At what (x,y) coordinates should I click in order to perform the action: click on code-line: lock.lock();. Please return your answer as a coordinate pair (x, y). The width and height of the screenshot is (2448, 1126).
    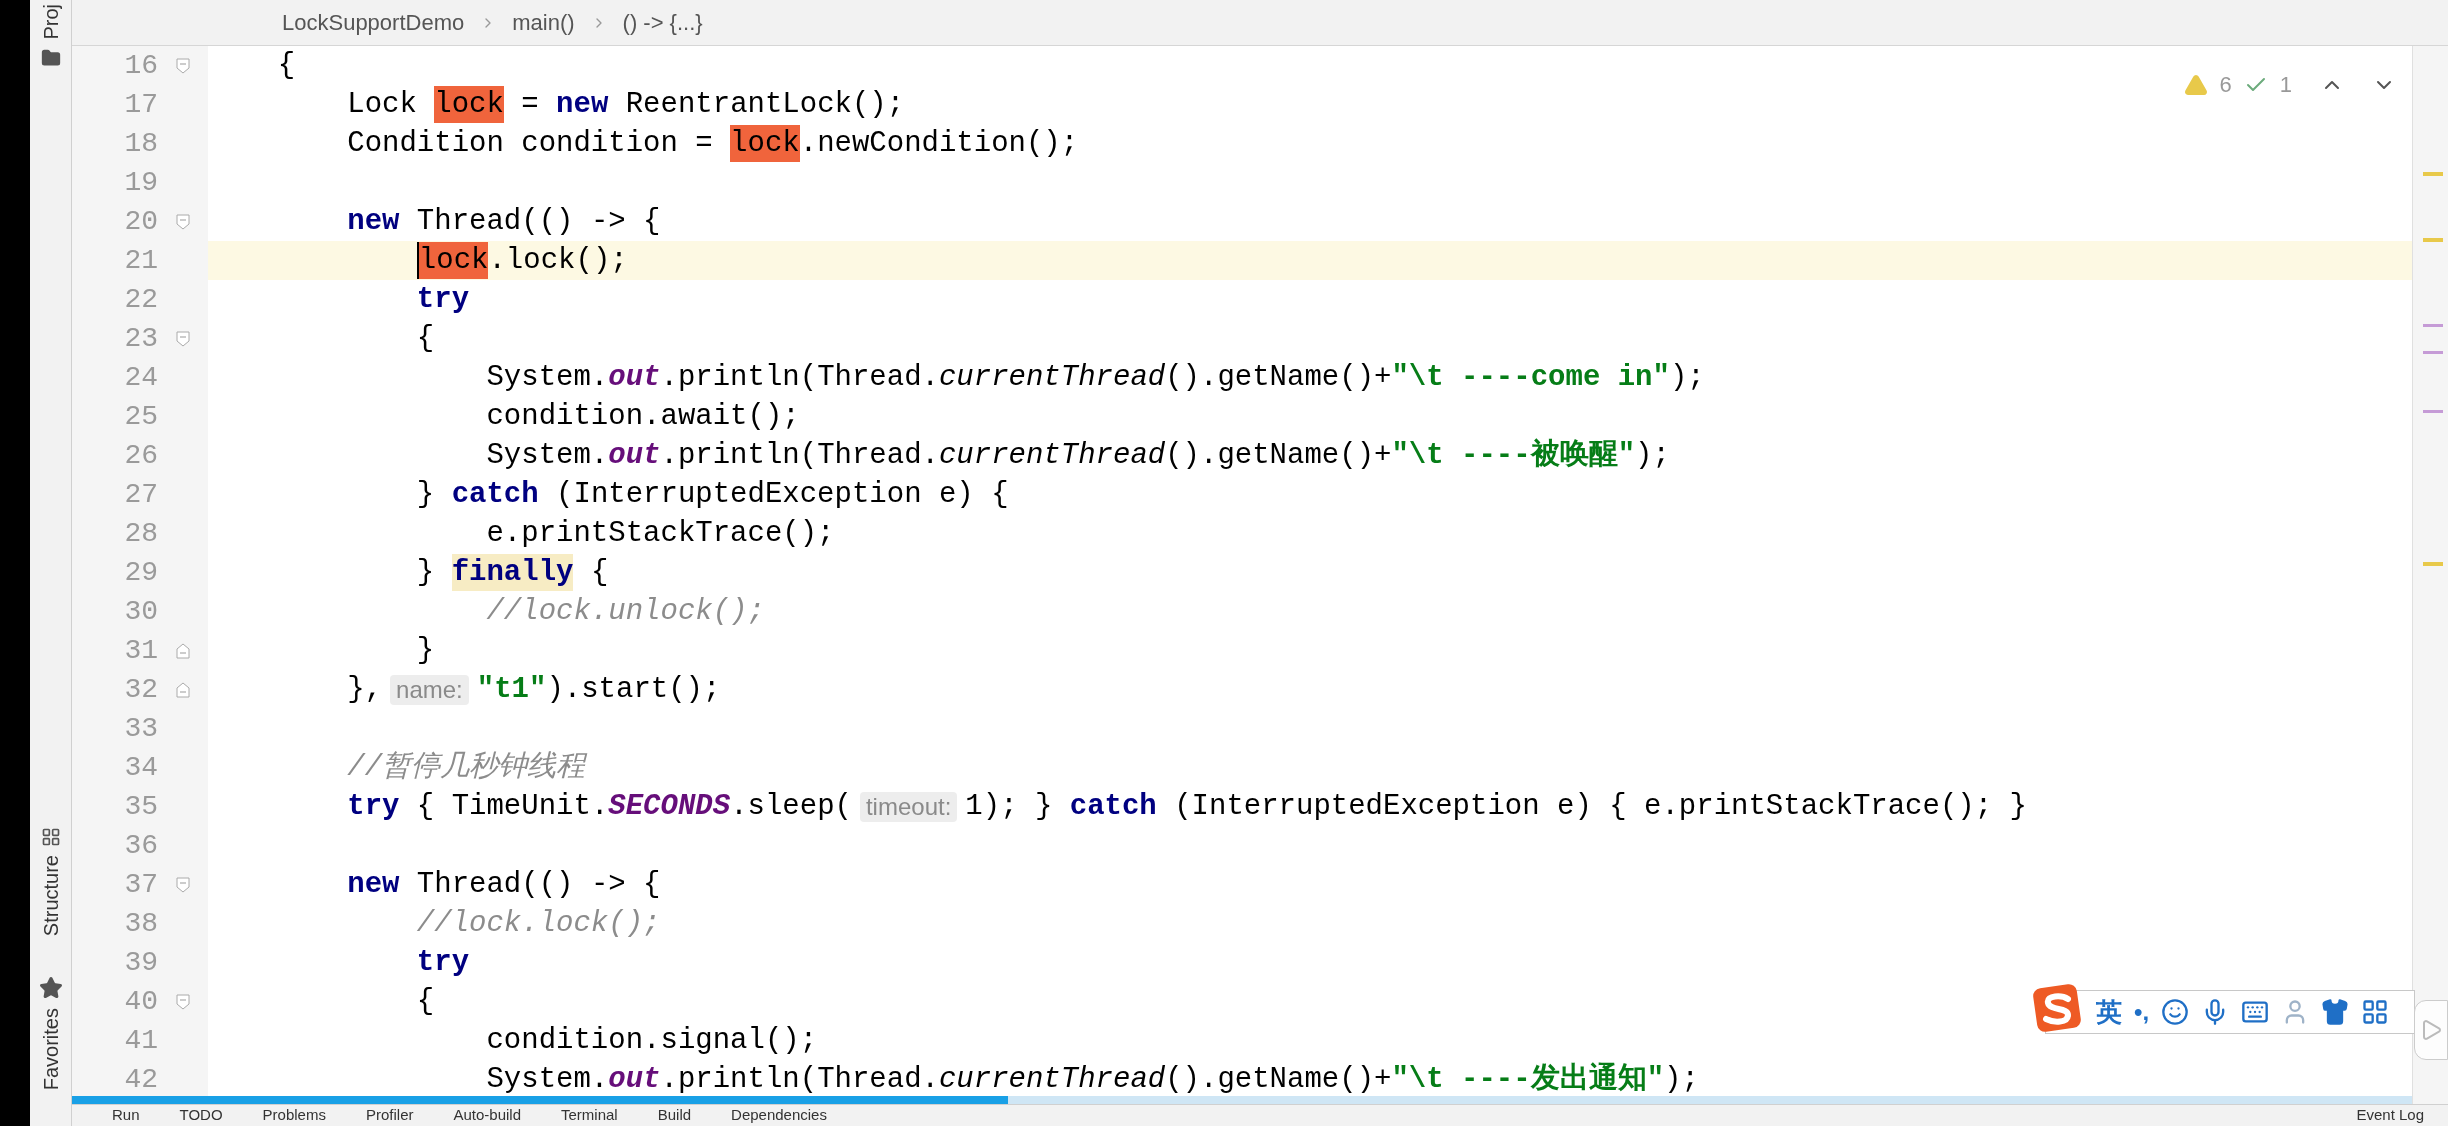
    Looking at the image, I should click on (521, 260).